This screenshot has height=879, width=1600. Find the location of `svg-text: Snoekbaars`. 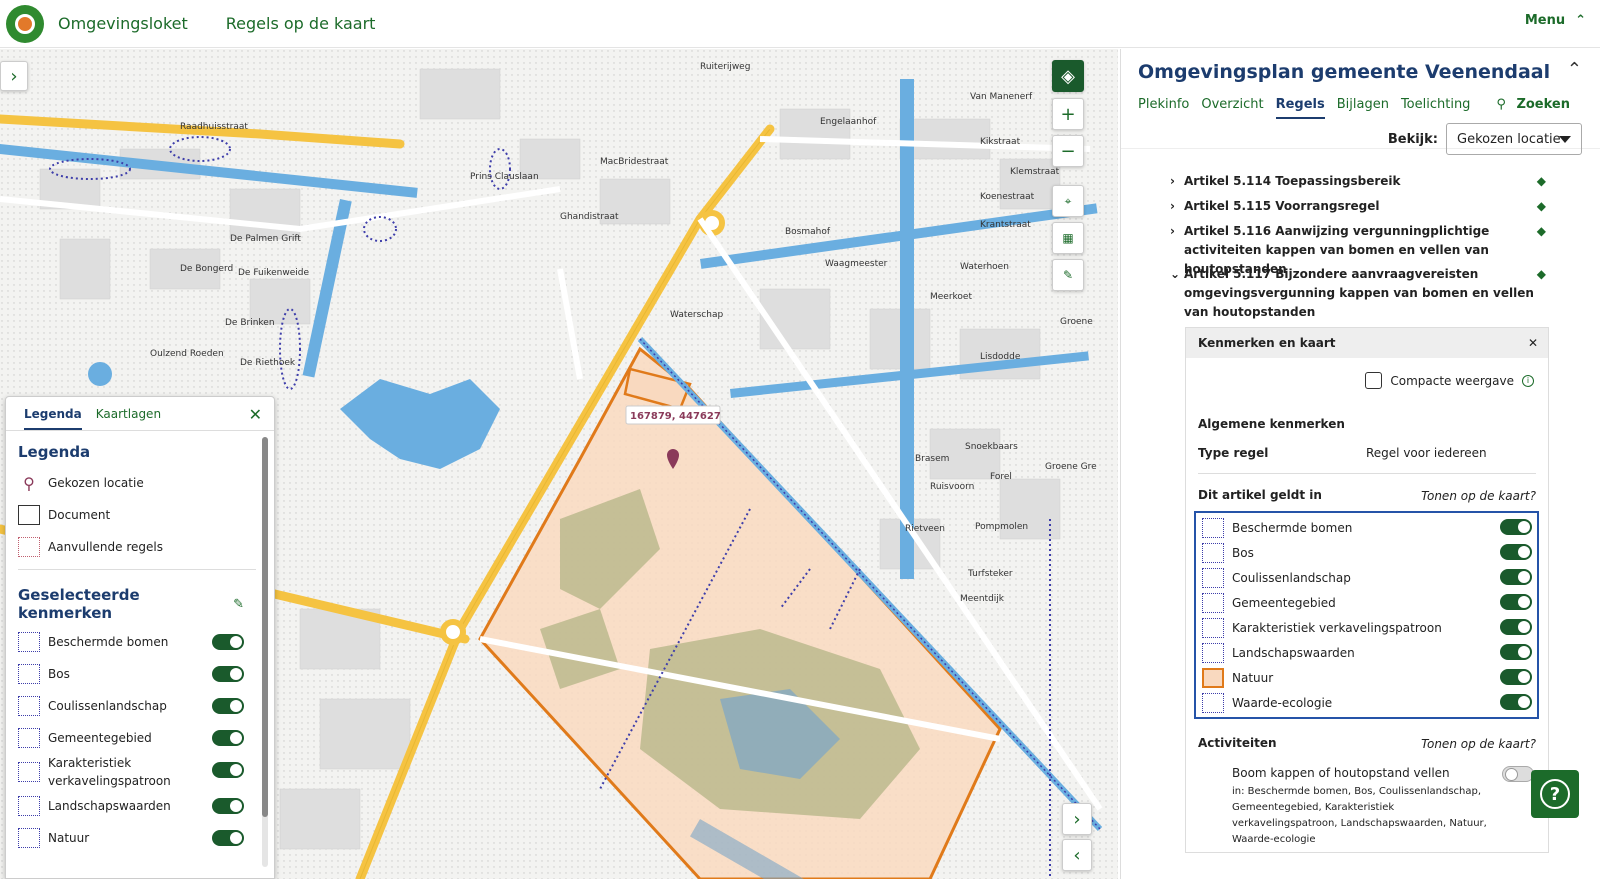

svg-text: Snoekbaars is located at coordinates (991, 447).